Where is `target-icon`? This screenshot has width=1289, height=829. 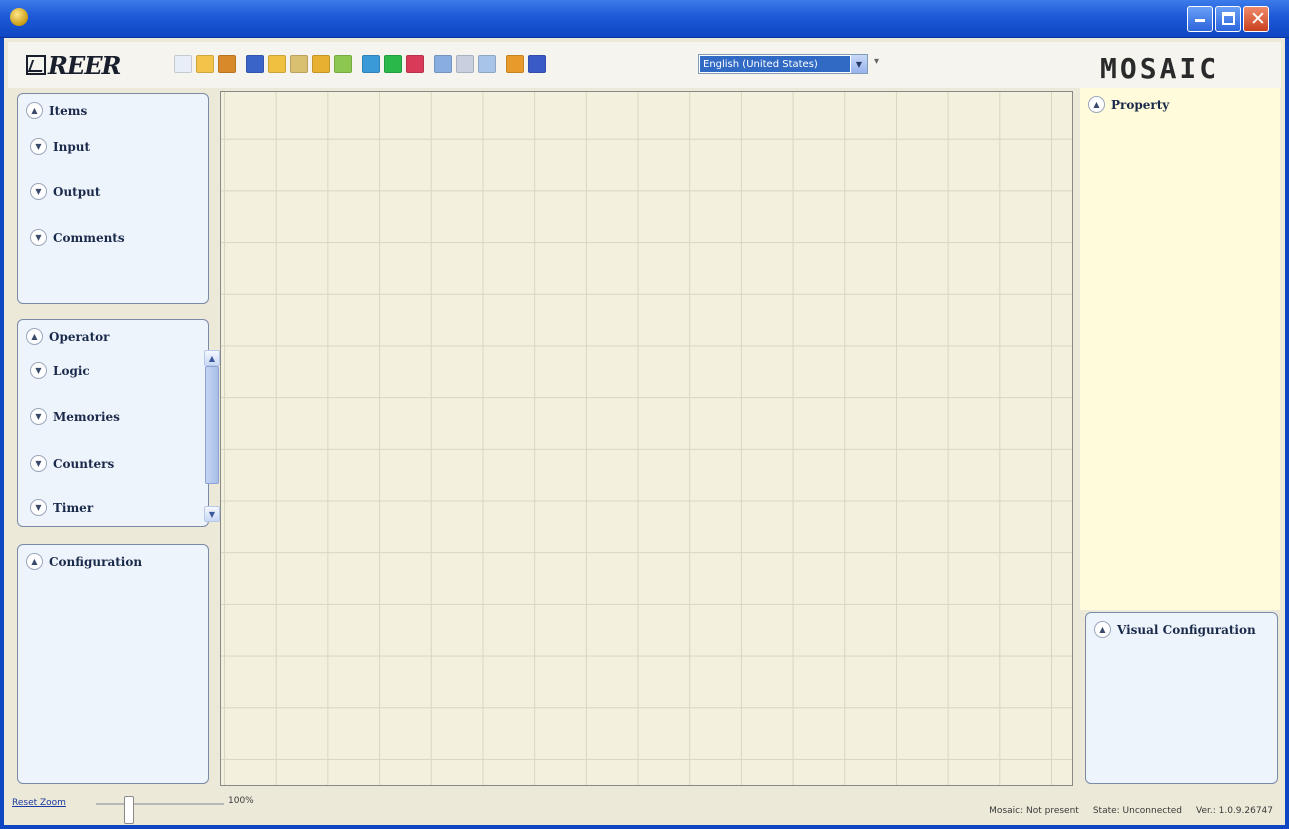 target-icon is located at coordinates (415, 64).